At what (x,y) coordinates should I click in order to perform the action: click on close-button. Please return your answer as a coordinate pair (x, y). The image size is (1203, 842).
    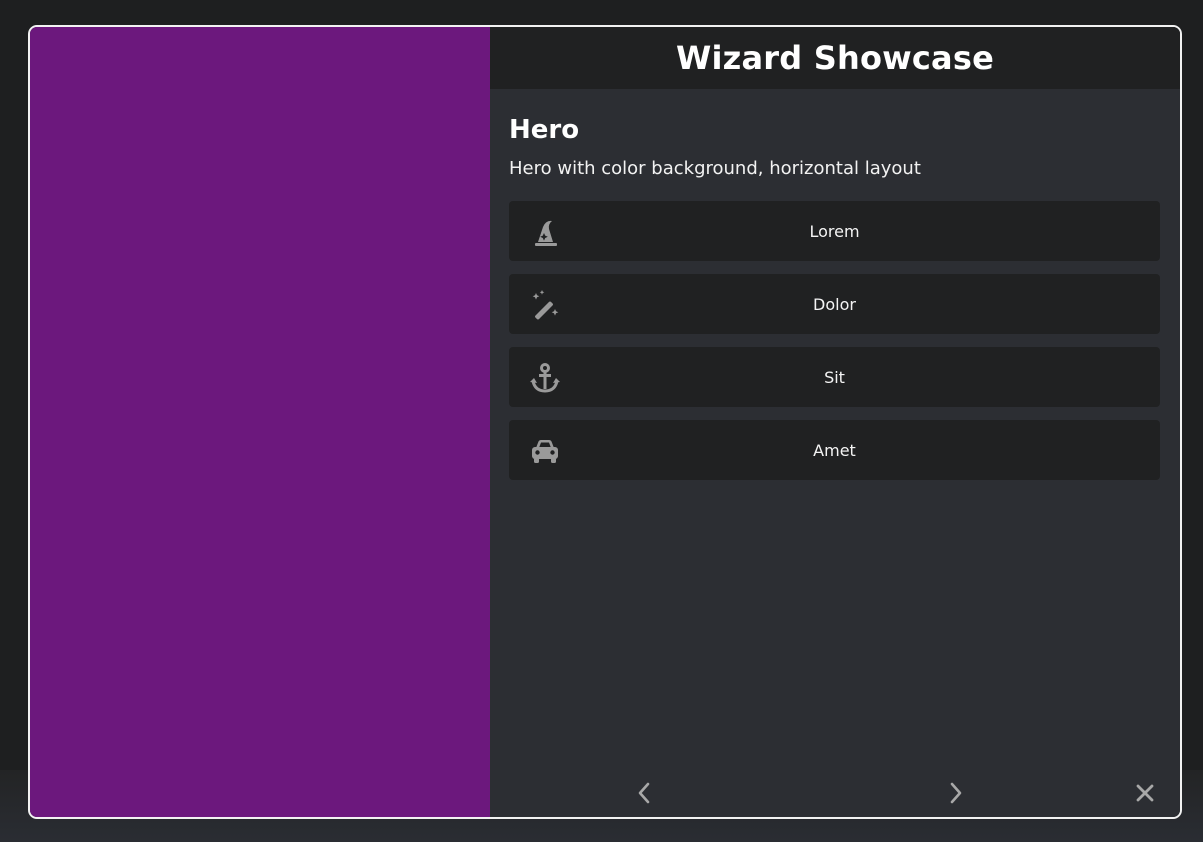
    Looking at the image, I should click on (1145, 795).